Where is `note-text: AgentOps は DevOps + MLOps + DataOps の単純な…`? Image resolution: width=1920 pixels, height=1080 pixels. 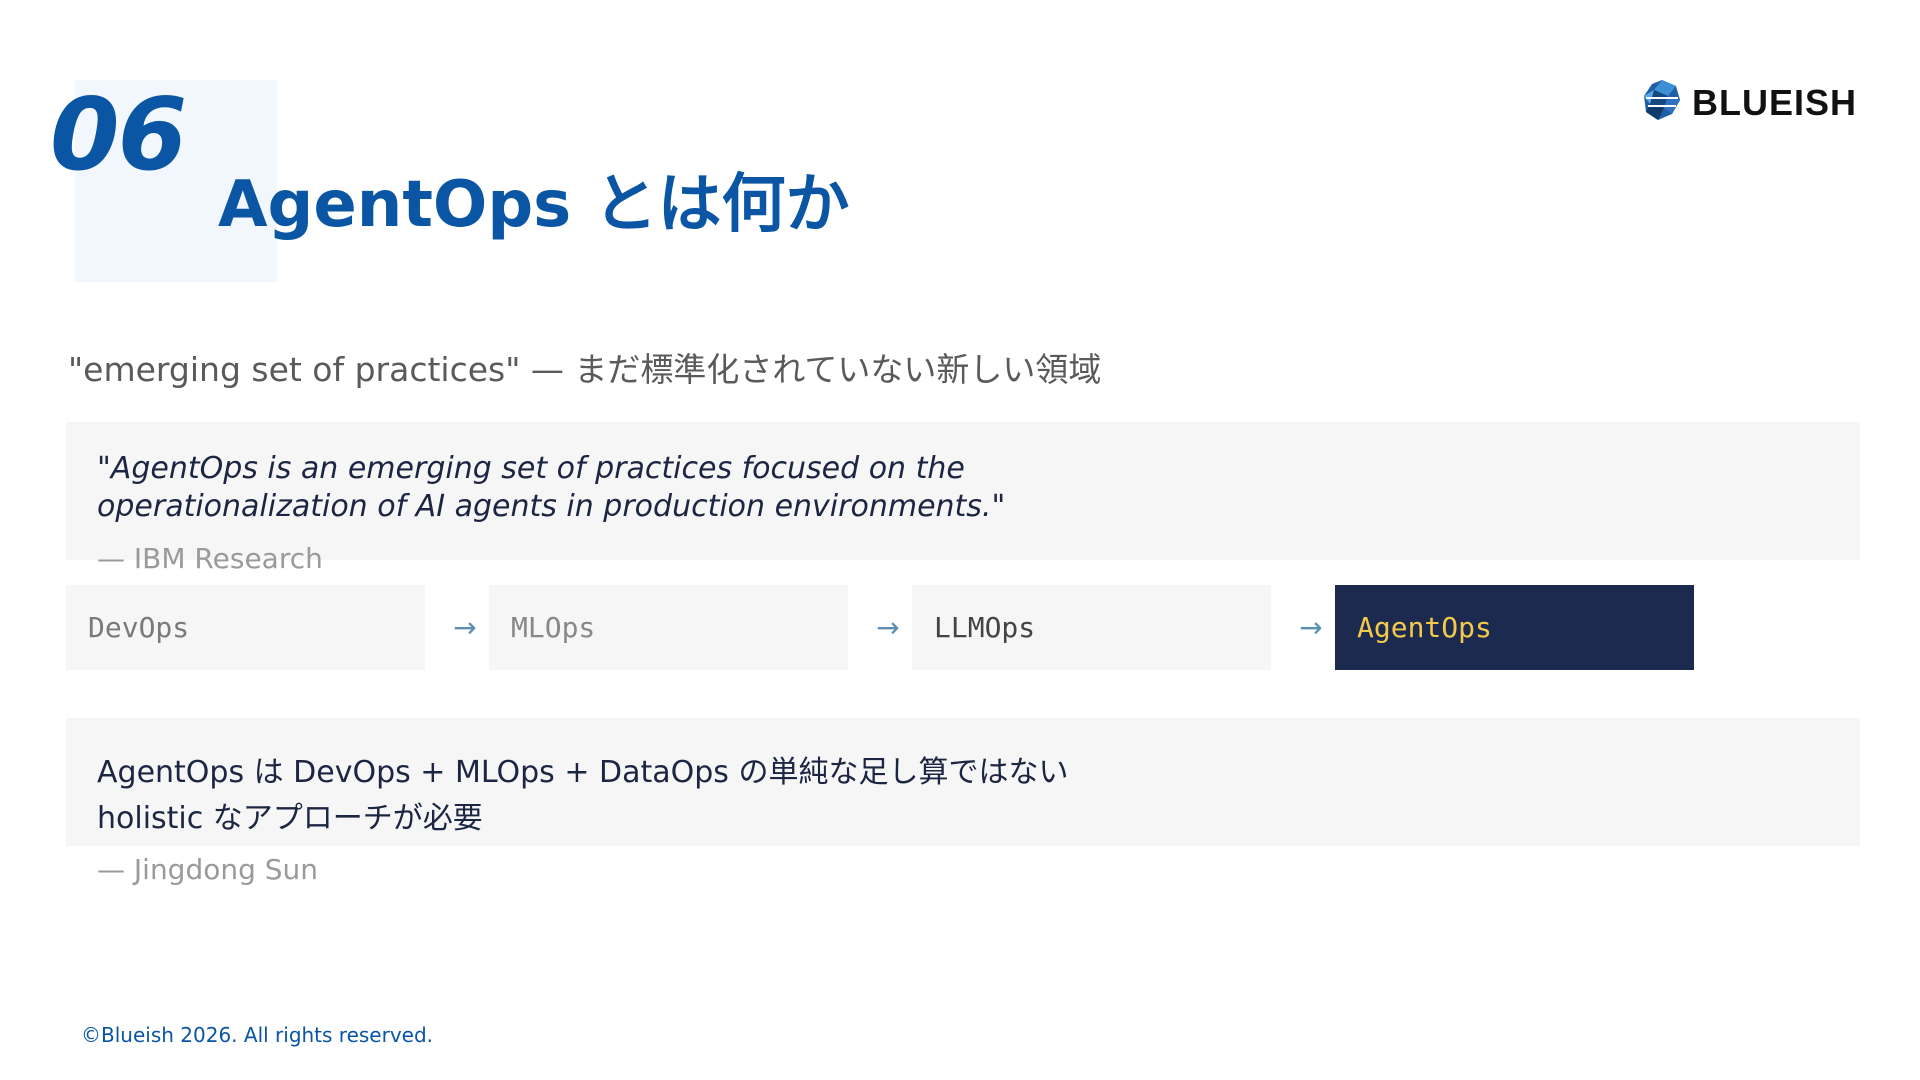 note-text: AgentOps は DevOps + MLOps + DataOps の単純な… is located at coordinates (697, 796).